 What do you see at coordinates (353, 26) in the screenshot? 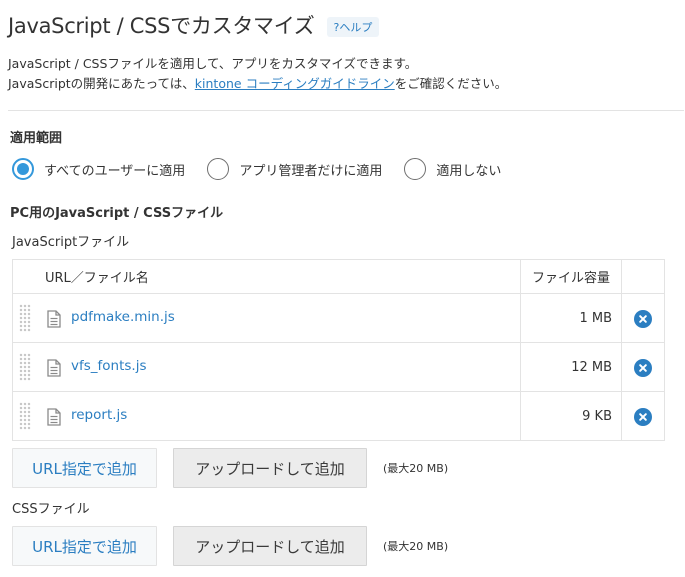
I see `help-link: ?ヘルプ` at bounding box center [353, 26].